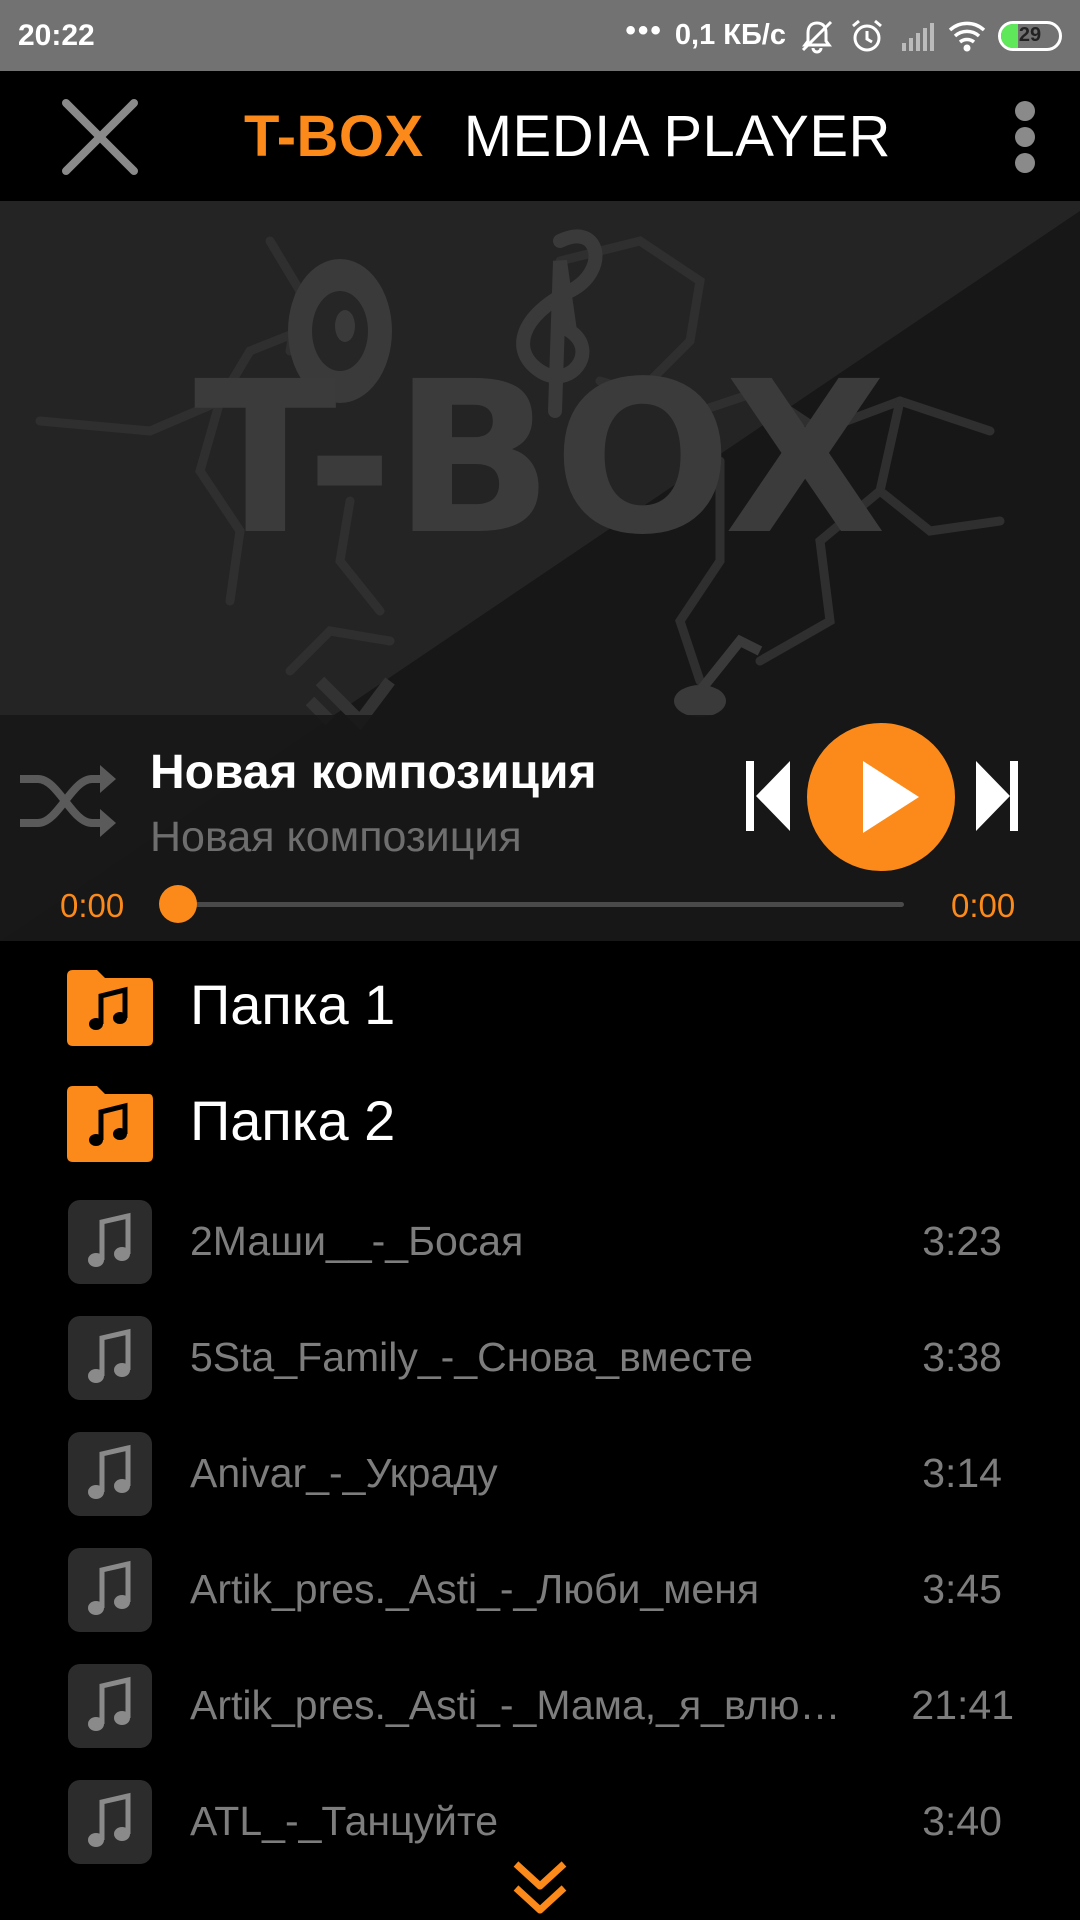  What do you see at coordinates (644, 30) in the screenshot?
I see `notification-dots: •••` at bounding box center [644, 30].